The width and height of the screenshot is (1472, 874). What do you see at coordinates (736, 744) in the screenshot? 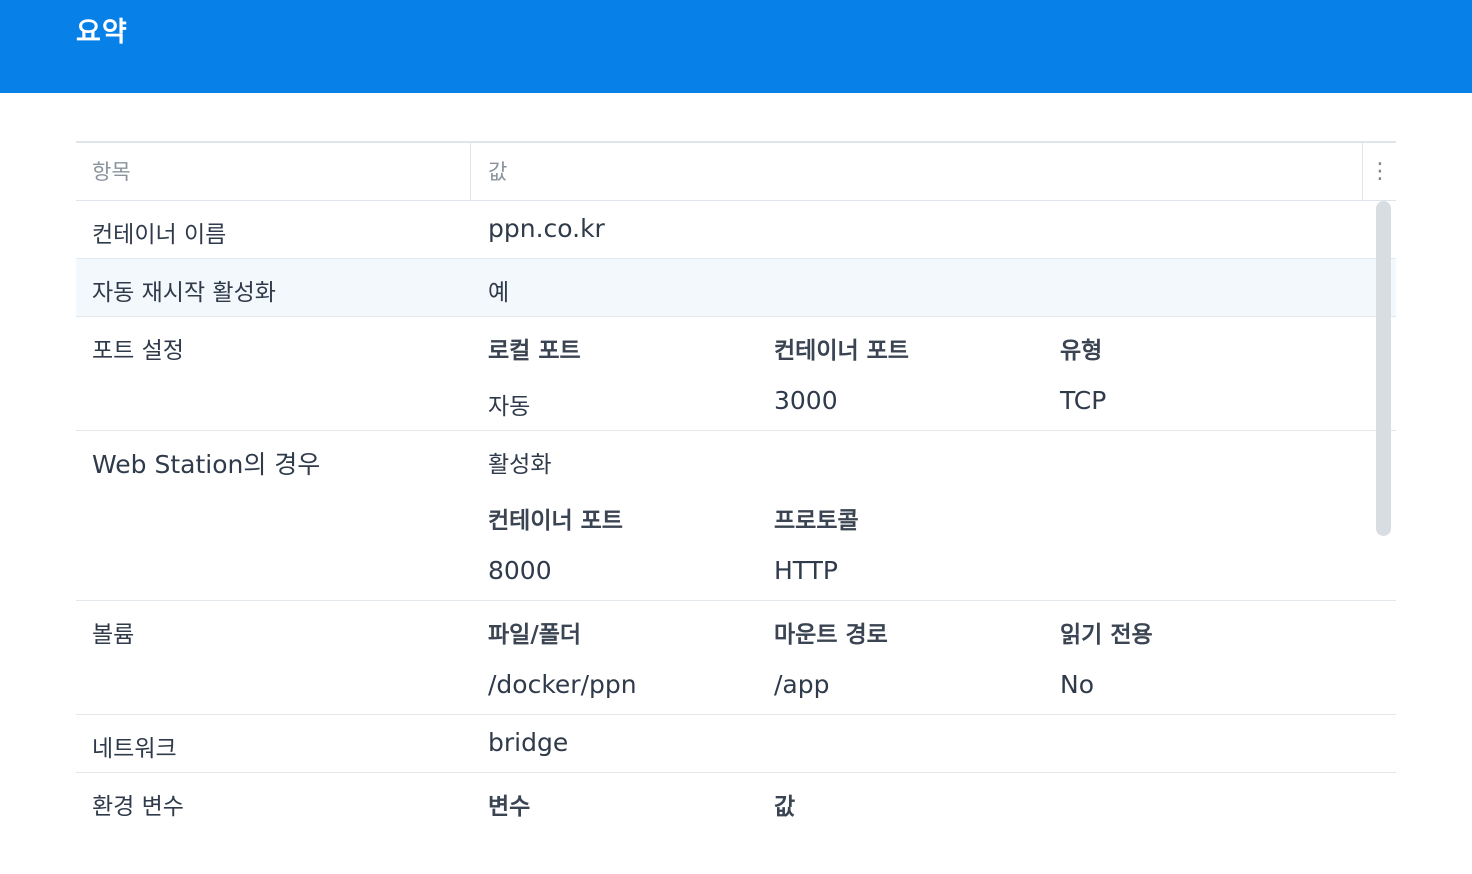
I see `row-network: 네트워크 bridge` at bounding box center [736, 744].